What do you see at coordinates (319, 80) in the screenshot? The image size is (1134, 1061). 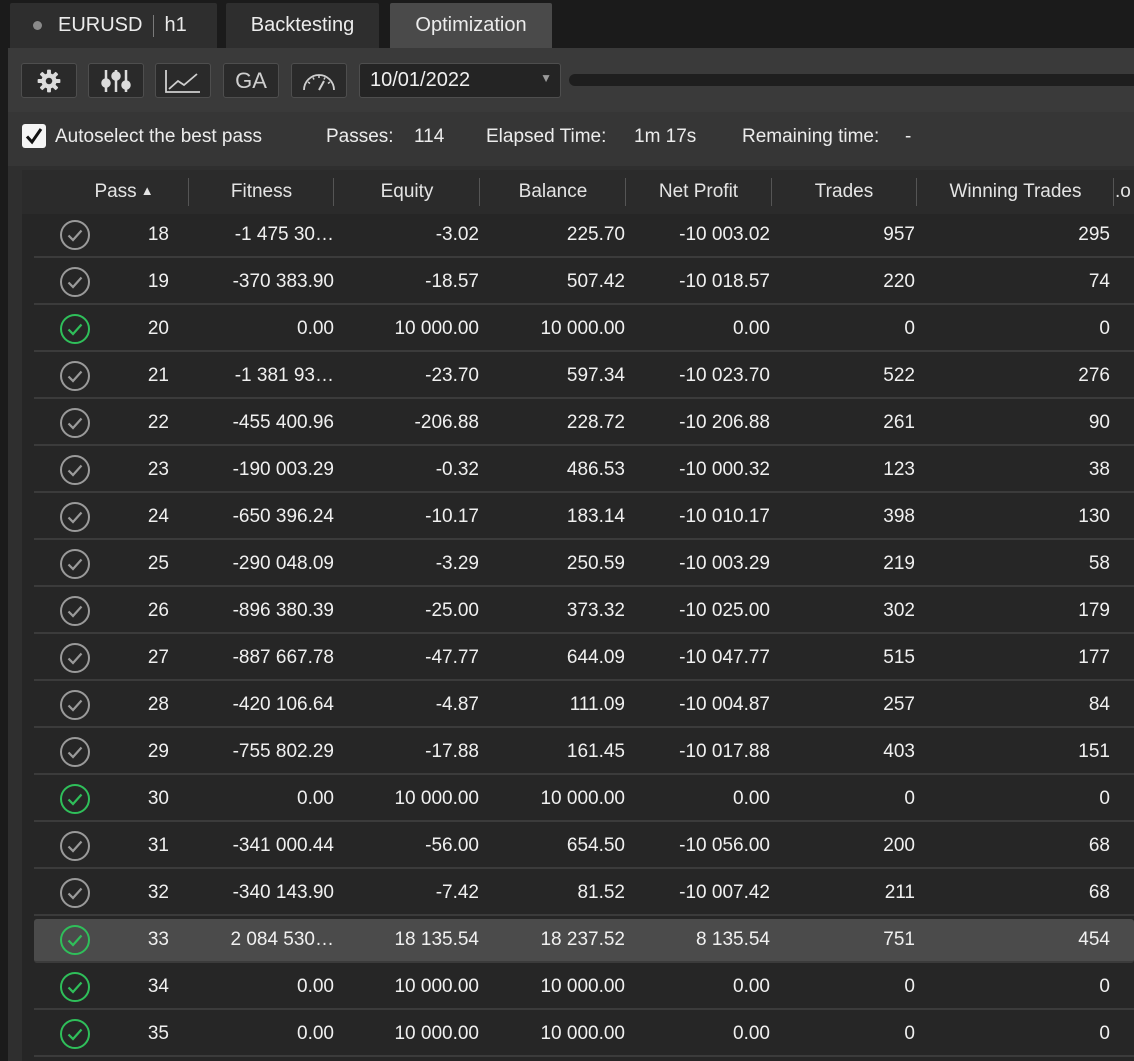 I see `speed-button` at bounding box center [319, 80].